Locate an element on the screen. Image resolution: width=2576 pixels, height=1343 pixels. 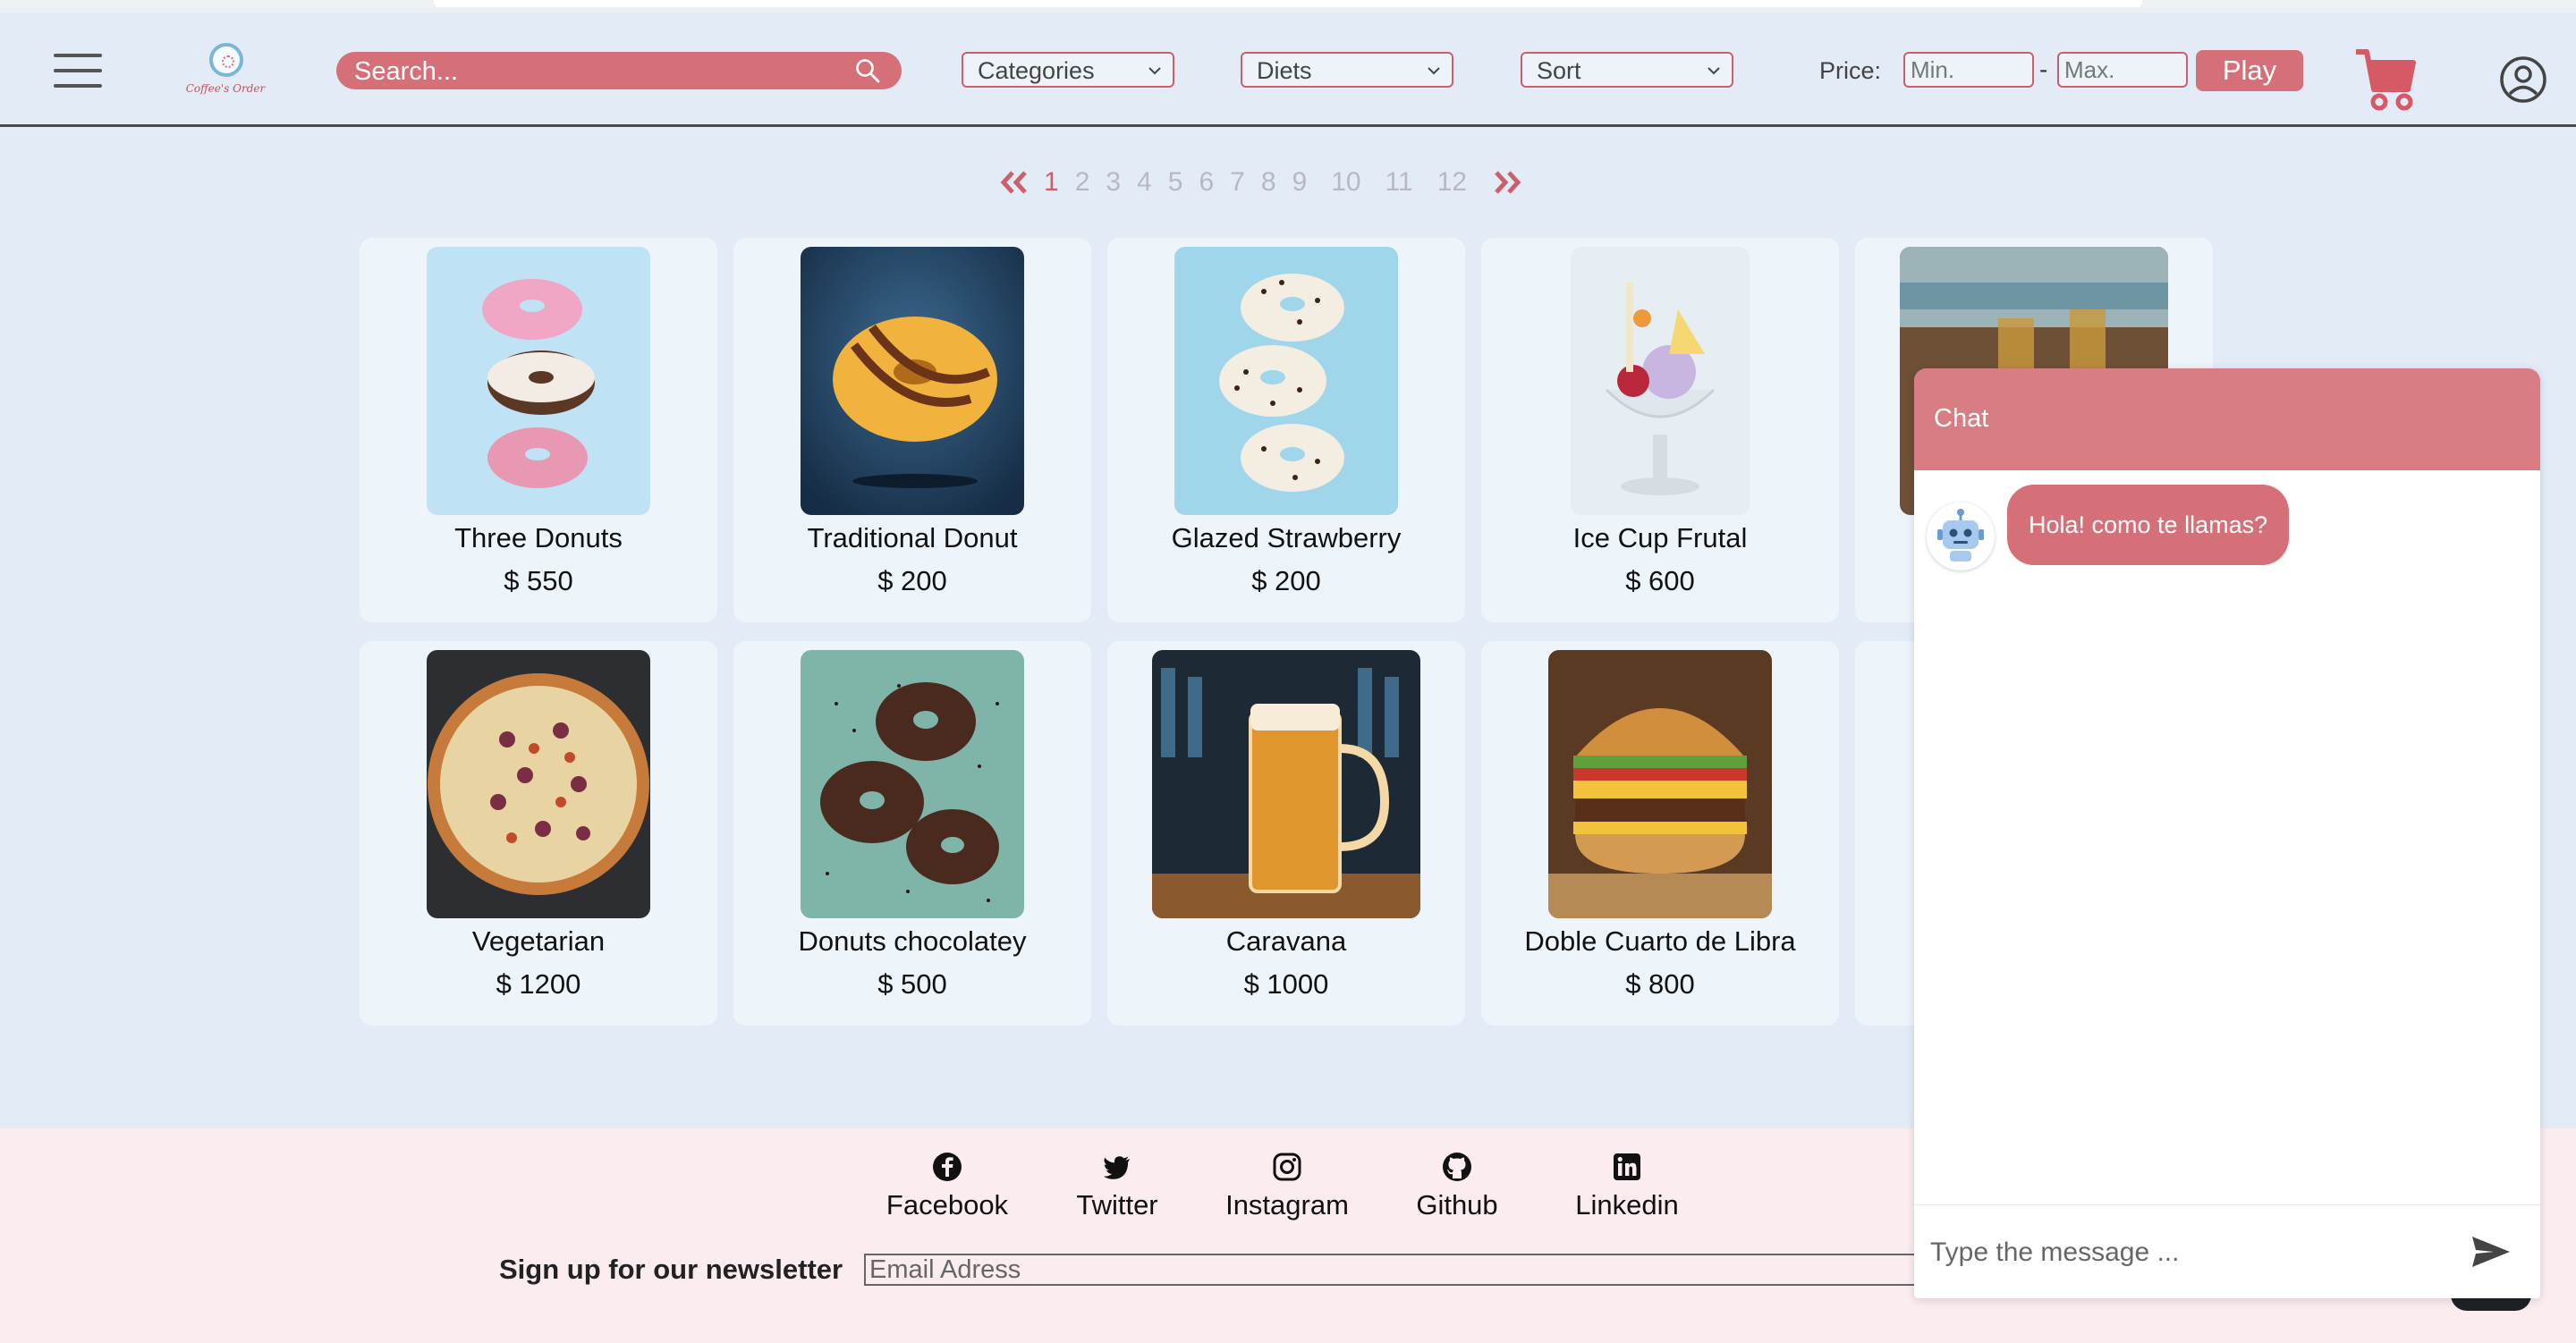
product-card: Glazed Strawberry $ 200 is located at coordinates (1286, 430).